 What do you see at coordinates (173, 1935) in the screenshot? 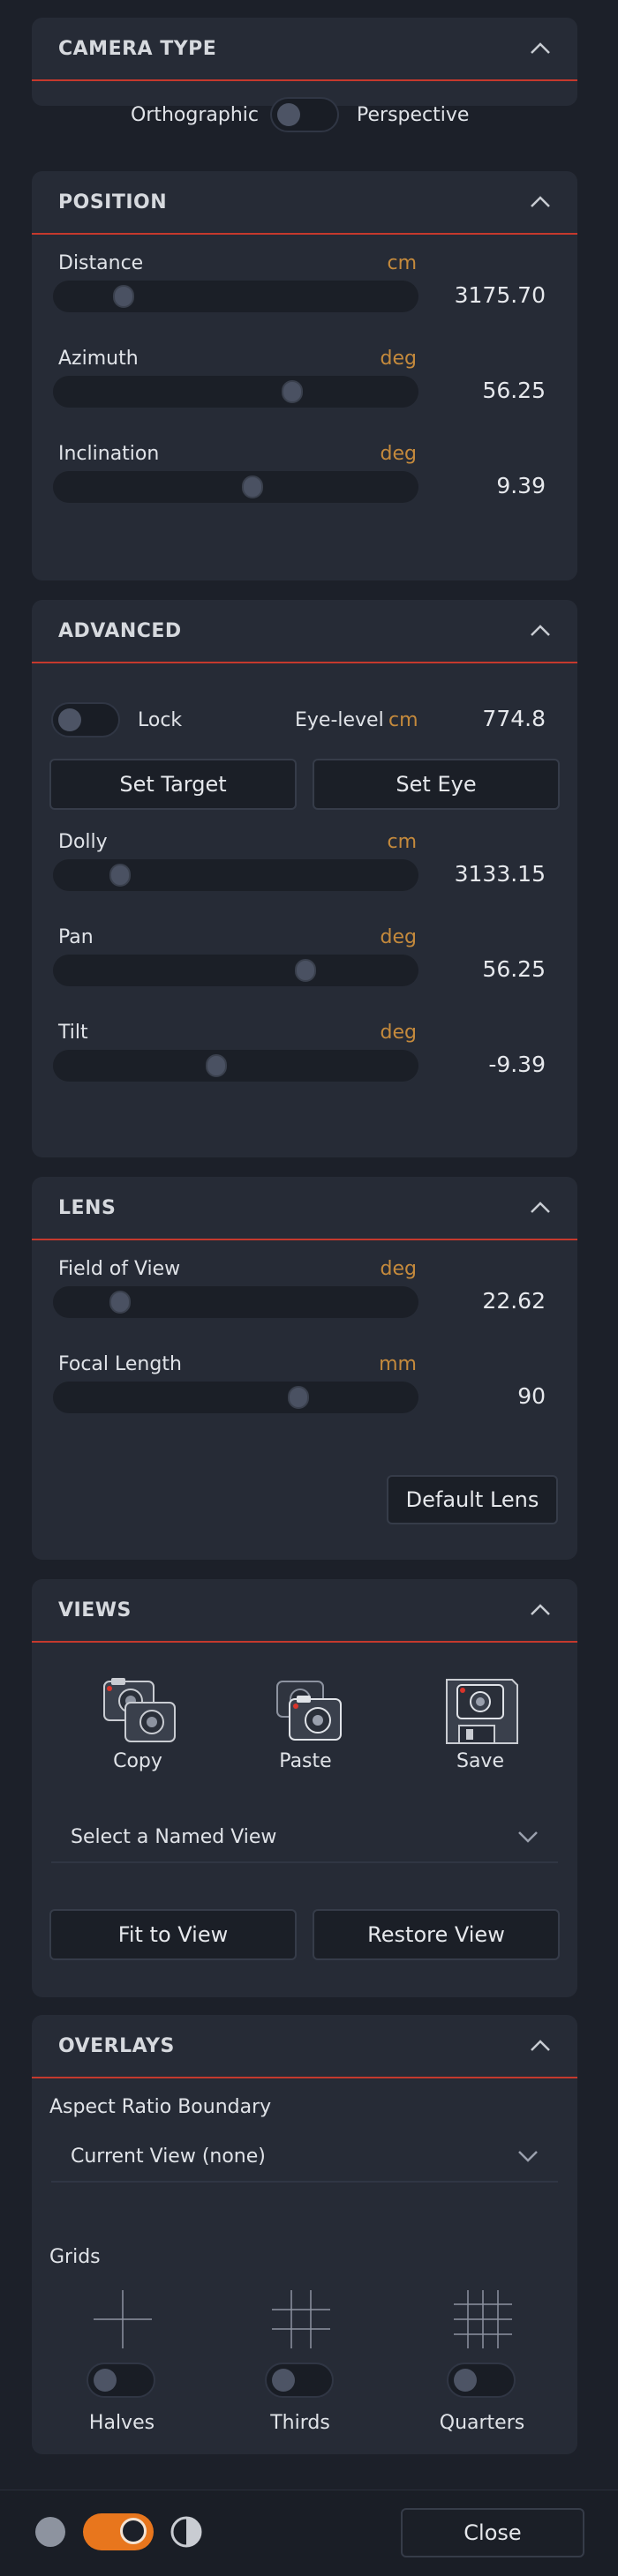
I see `fit-to-view-button: Fit to View` at bounding box center [173, 1935].